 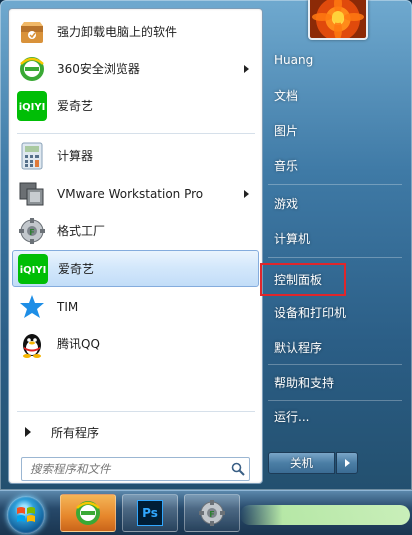 I want to click on program-item-uninstaller: 强力卸载电脑上的软件, so click(x=135, y=31).